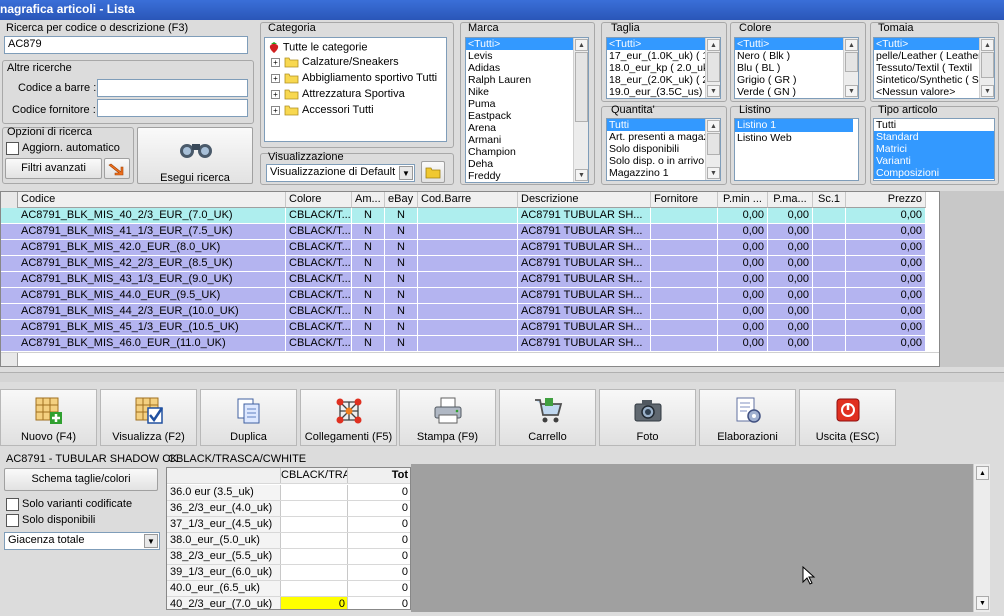  What do you see at coordinates (934, 137) in the screenshot?
I see `list-item: Standard` at bounding box center [934, 137].